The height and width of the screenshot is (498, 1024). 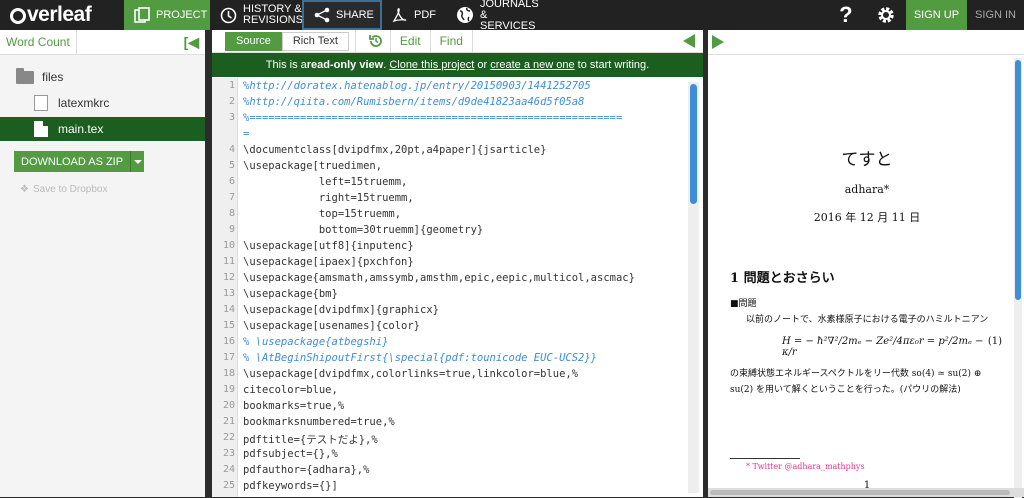 What do you see at coordinates (328, 262) in the screenshot?
I see `code-line: \usepackage[ipaex]{pxchfon}` at bounding box center [328, 262].